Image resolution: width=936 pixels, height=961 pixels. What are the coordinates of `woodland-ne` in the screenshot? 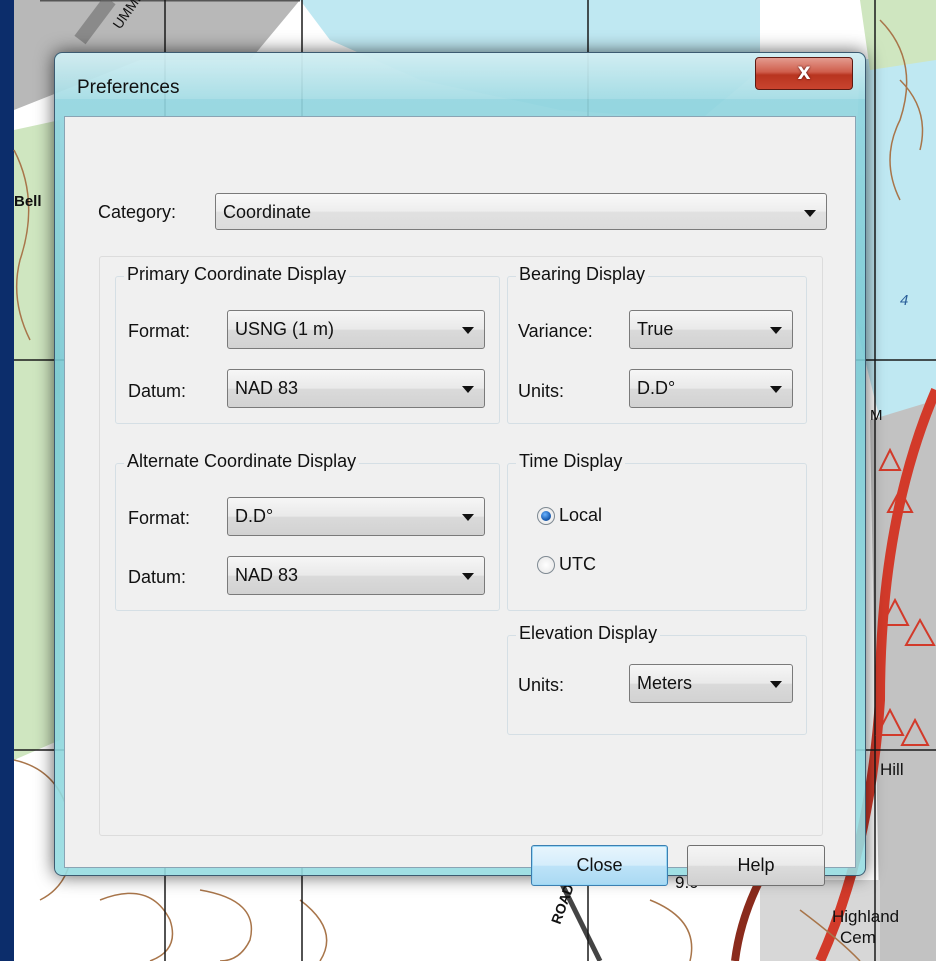 It's located at (898, 35).